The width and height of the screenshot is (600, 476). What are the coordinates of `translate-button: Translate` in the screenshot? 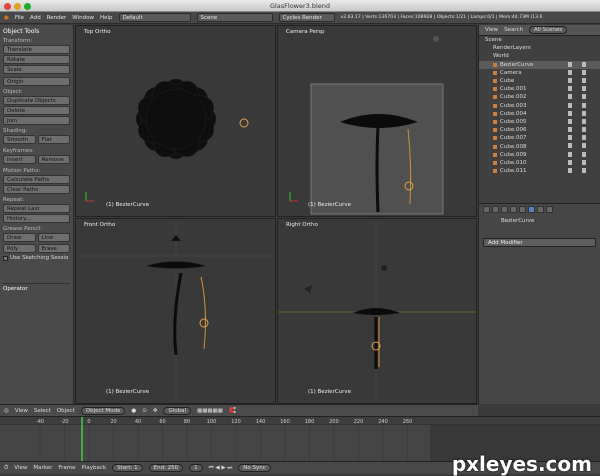 It's located at (36, 49).